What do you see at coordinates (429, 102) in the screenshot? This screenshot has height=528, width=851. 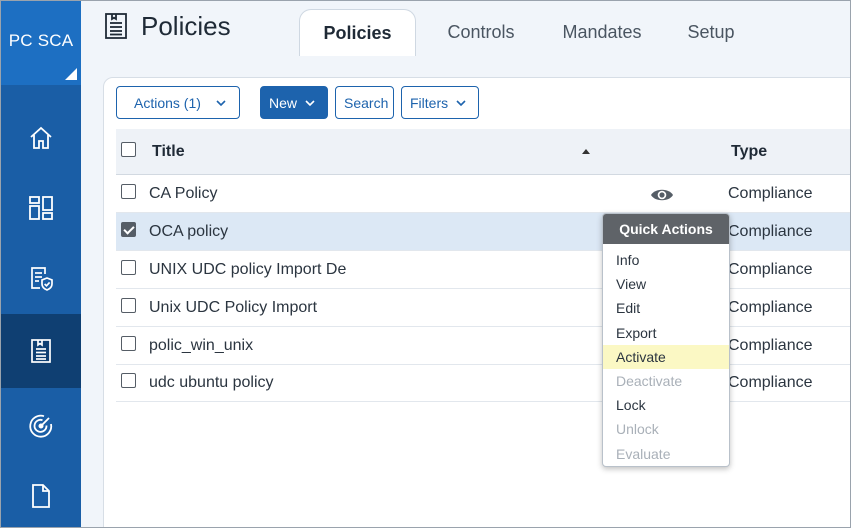 I see `filters-label: Filters` at bounding box center [429, 102].